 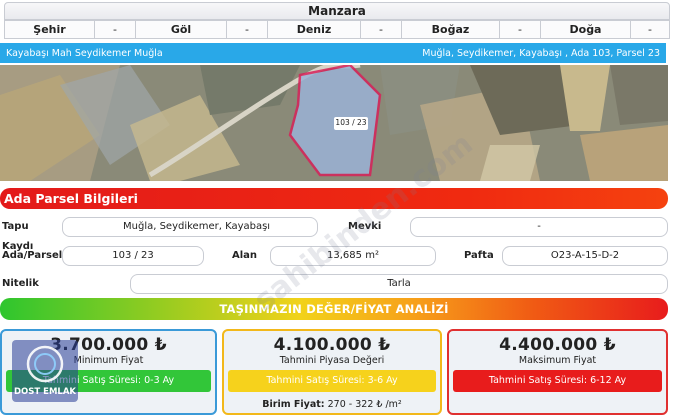 What do you see at coordinates (20, 283) in the screenshot?
I see `nitelik-label: Nitelik` at bounding box center [20, 283].